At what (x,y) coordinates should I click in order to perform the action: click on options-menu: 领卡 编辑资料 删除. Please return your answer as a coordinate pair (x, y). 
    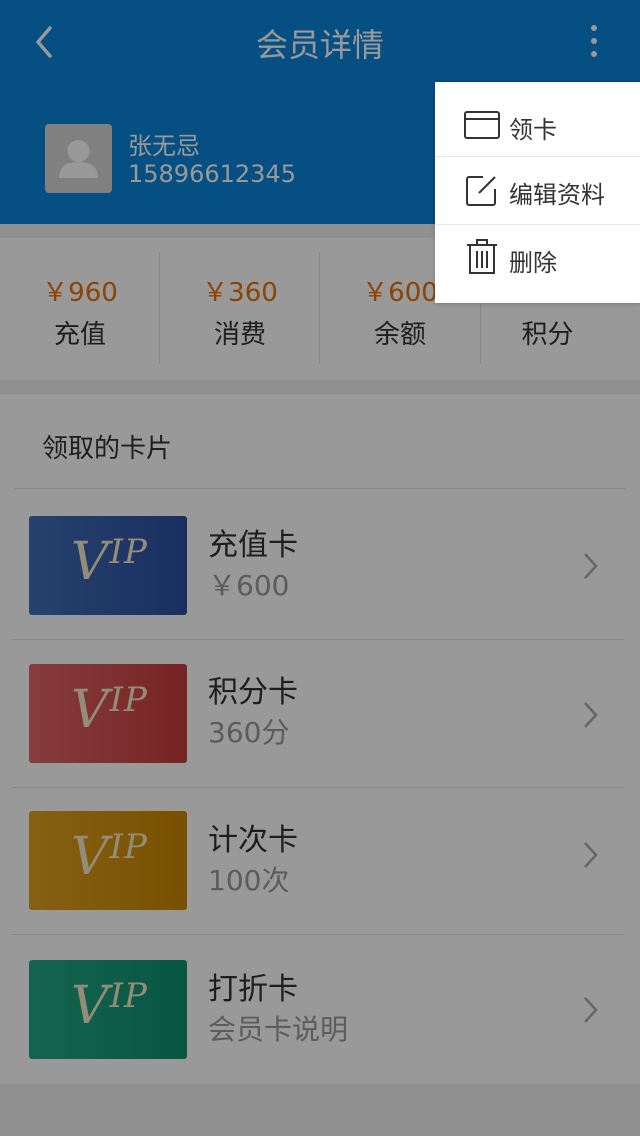
    Looking at the image, I should click on (537, 192).